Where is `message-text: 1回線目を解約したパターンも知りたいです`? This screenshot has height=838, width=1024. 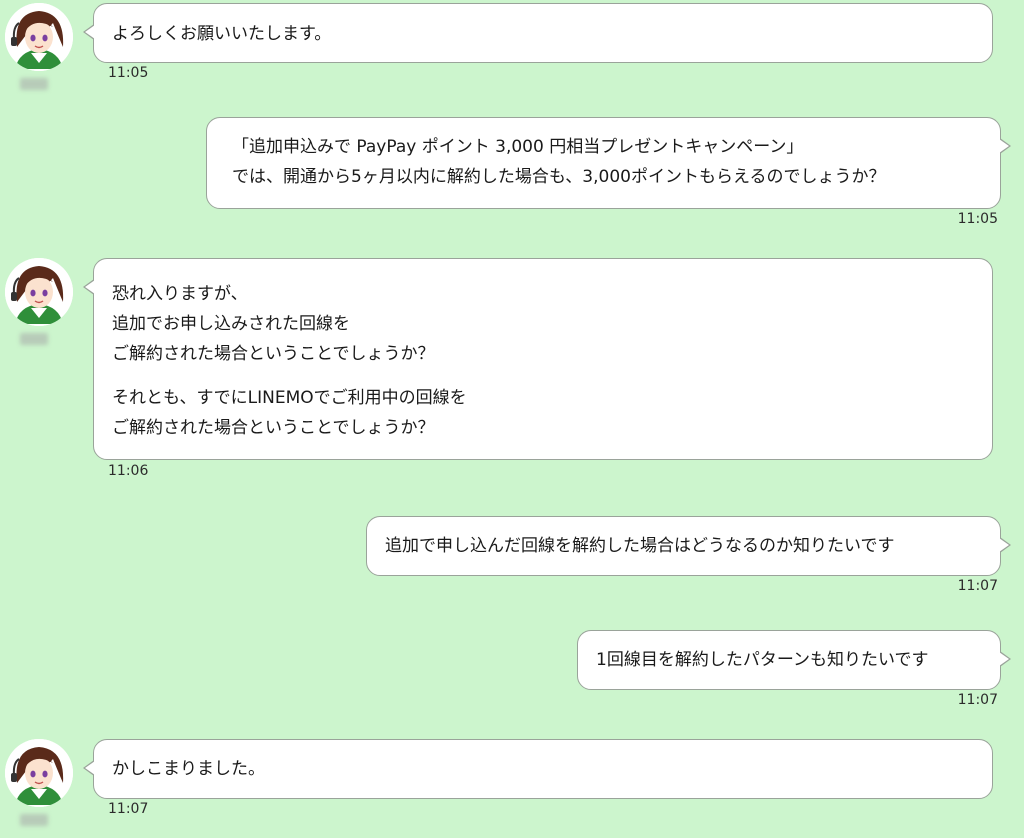
message-text: 1回線目を解約したパターンも知りたいです is located at coordinates (762, 660).